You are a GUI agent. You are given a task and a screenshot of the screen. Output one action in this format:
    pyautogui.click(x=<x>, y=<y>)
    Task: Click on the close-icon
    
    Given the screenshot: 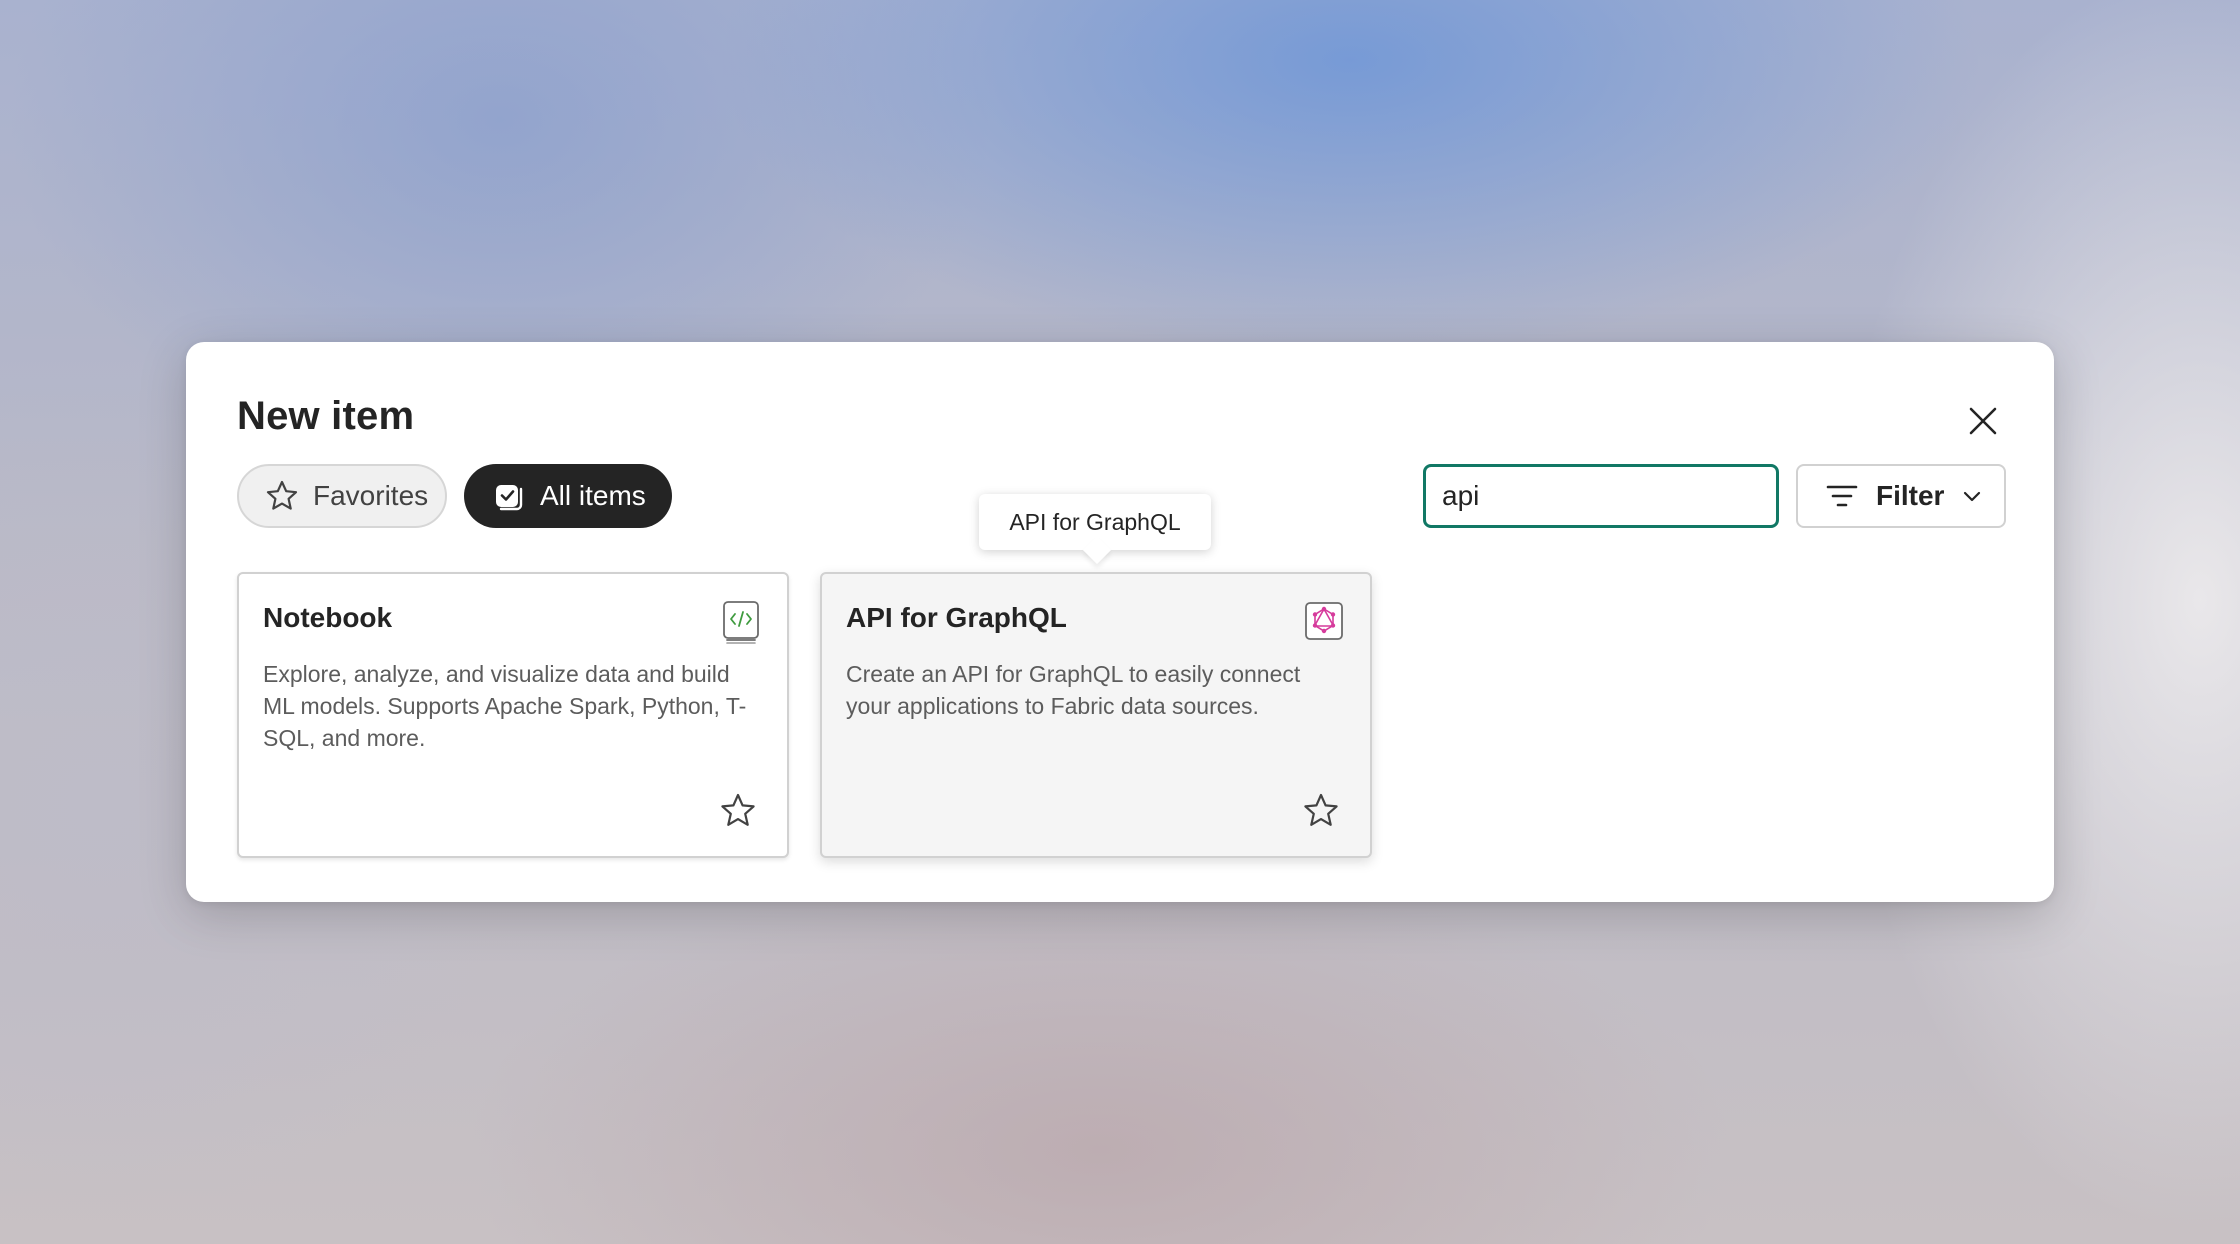 What is the action you would take?
    pyautogui.click(x=1983, y=421)
    